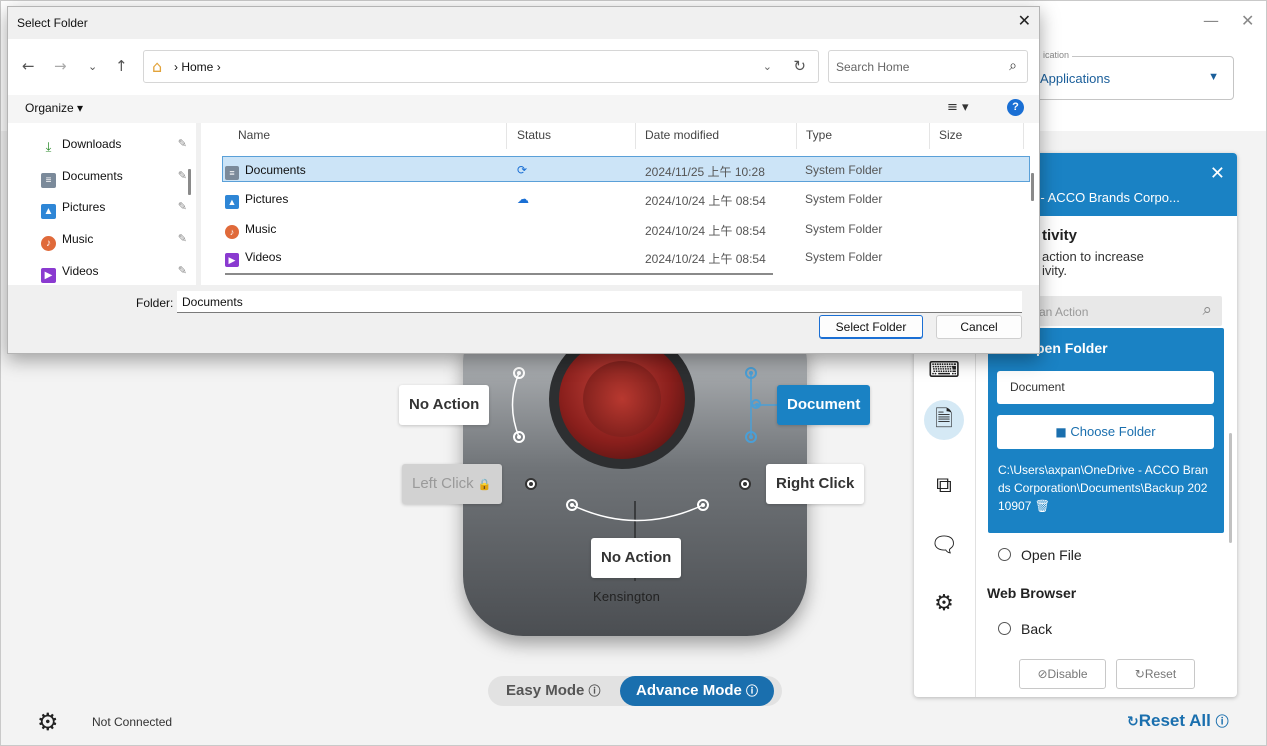 The width and height of the screenshot is (1267, 746). Describe the element at coordinates (253, 258) in the screenshot. I see `row-name-cell: ▶ Videos` at that location.